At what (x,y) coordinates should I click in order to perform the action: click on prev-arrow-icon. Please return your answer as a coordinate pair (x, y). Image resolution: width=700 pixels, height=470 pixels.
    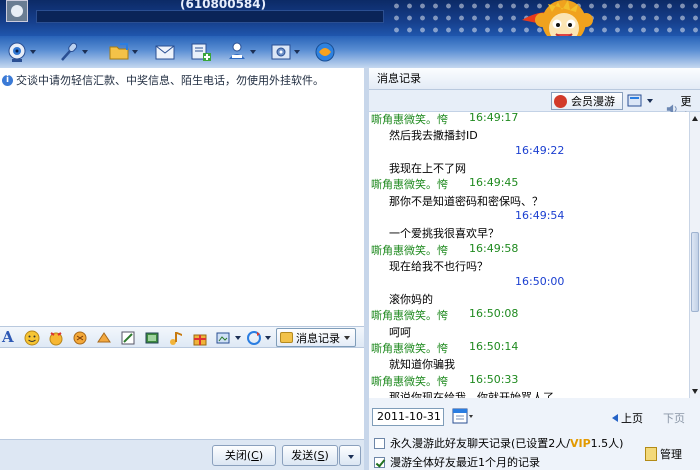
    Looking at the image, I should click on (615, 418).